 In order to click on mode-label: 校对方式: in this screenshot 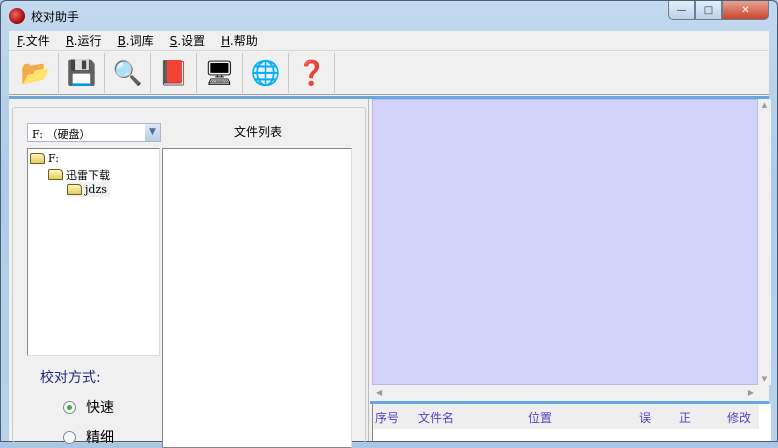, I will do `click(70, 378)`.